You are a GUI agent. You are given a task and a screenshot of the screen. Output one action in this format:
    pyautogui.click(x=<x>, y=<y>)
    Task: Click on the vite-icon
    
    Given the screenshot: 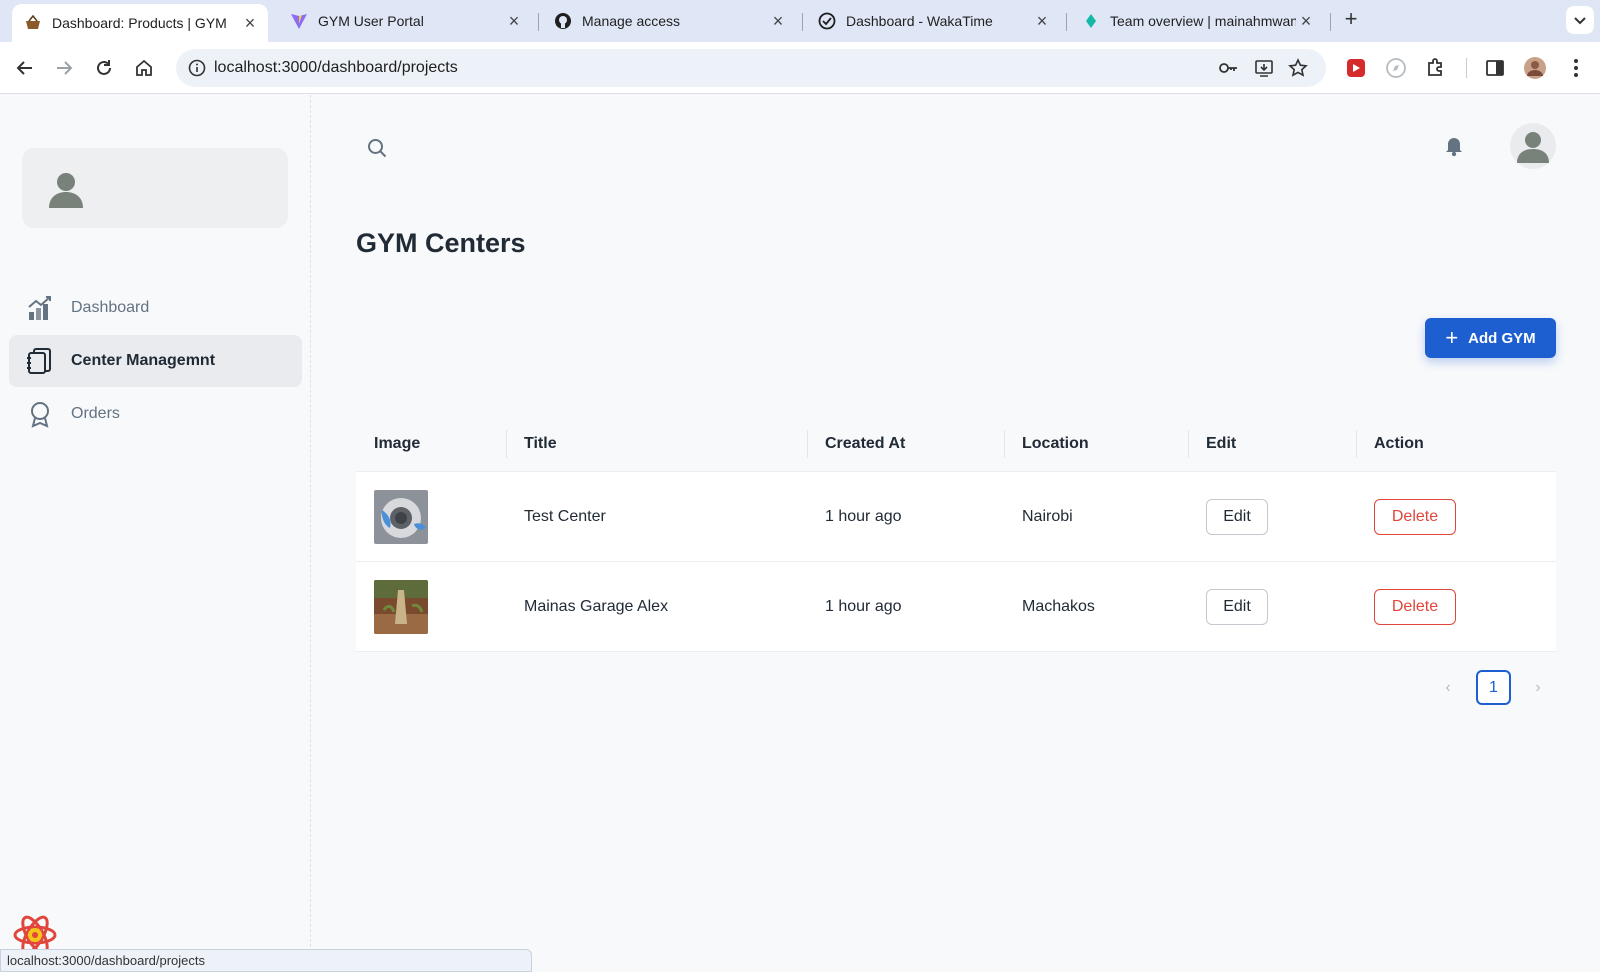 What is the action you would take?
    pyautogui.click(x=299, y=21)
    